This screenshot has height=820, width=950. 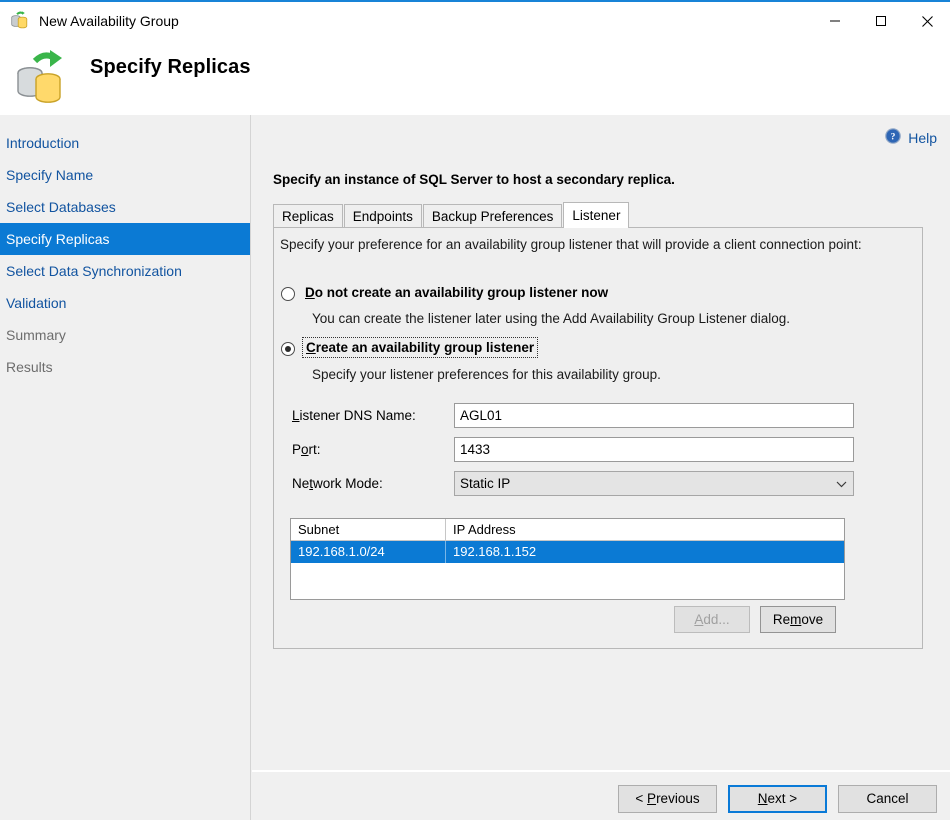 What do you see at coordinates (314, 449) in the screenshot?
I see `label-rest: rt:` at bounding box center [314, 449].